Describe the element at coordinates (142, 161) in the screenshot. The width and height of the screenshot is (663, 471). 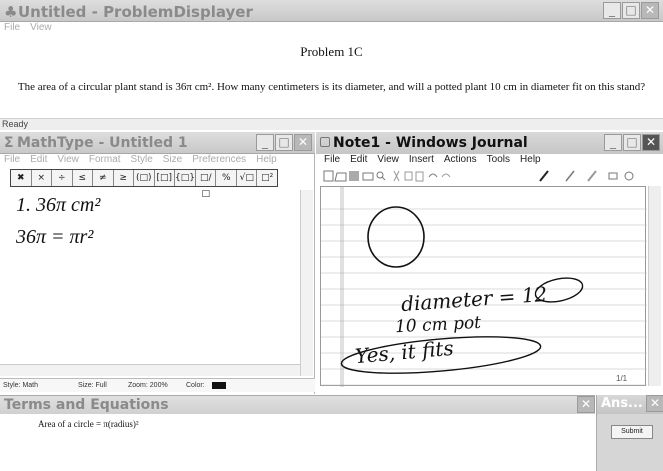
I see `menu-style: Style` at that location.